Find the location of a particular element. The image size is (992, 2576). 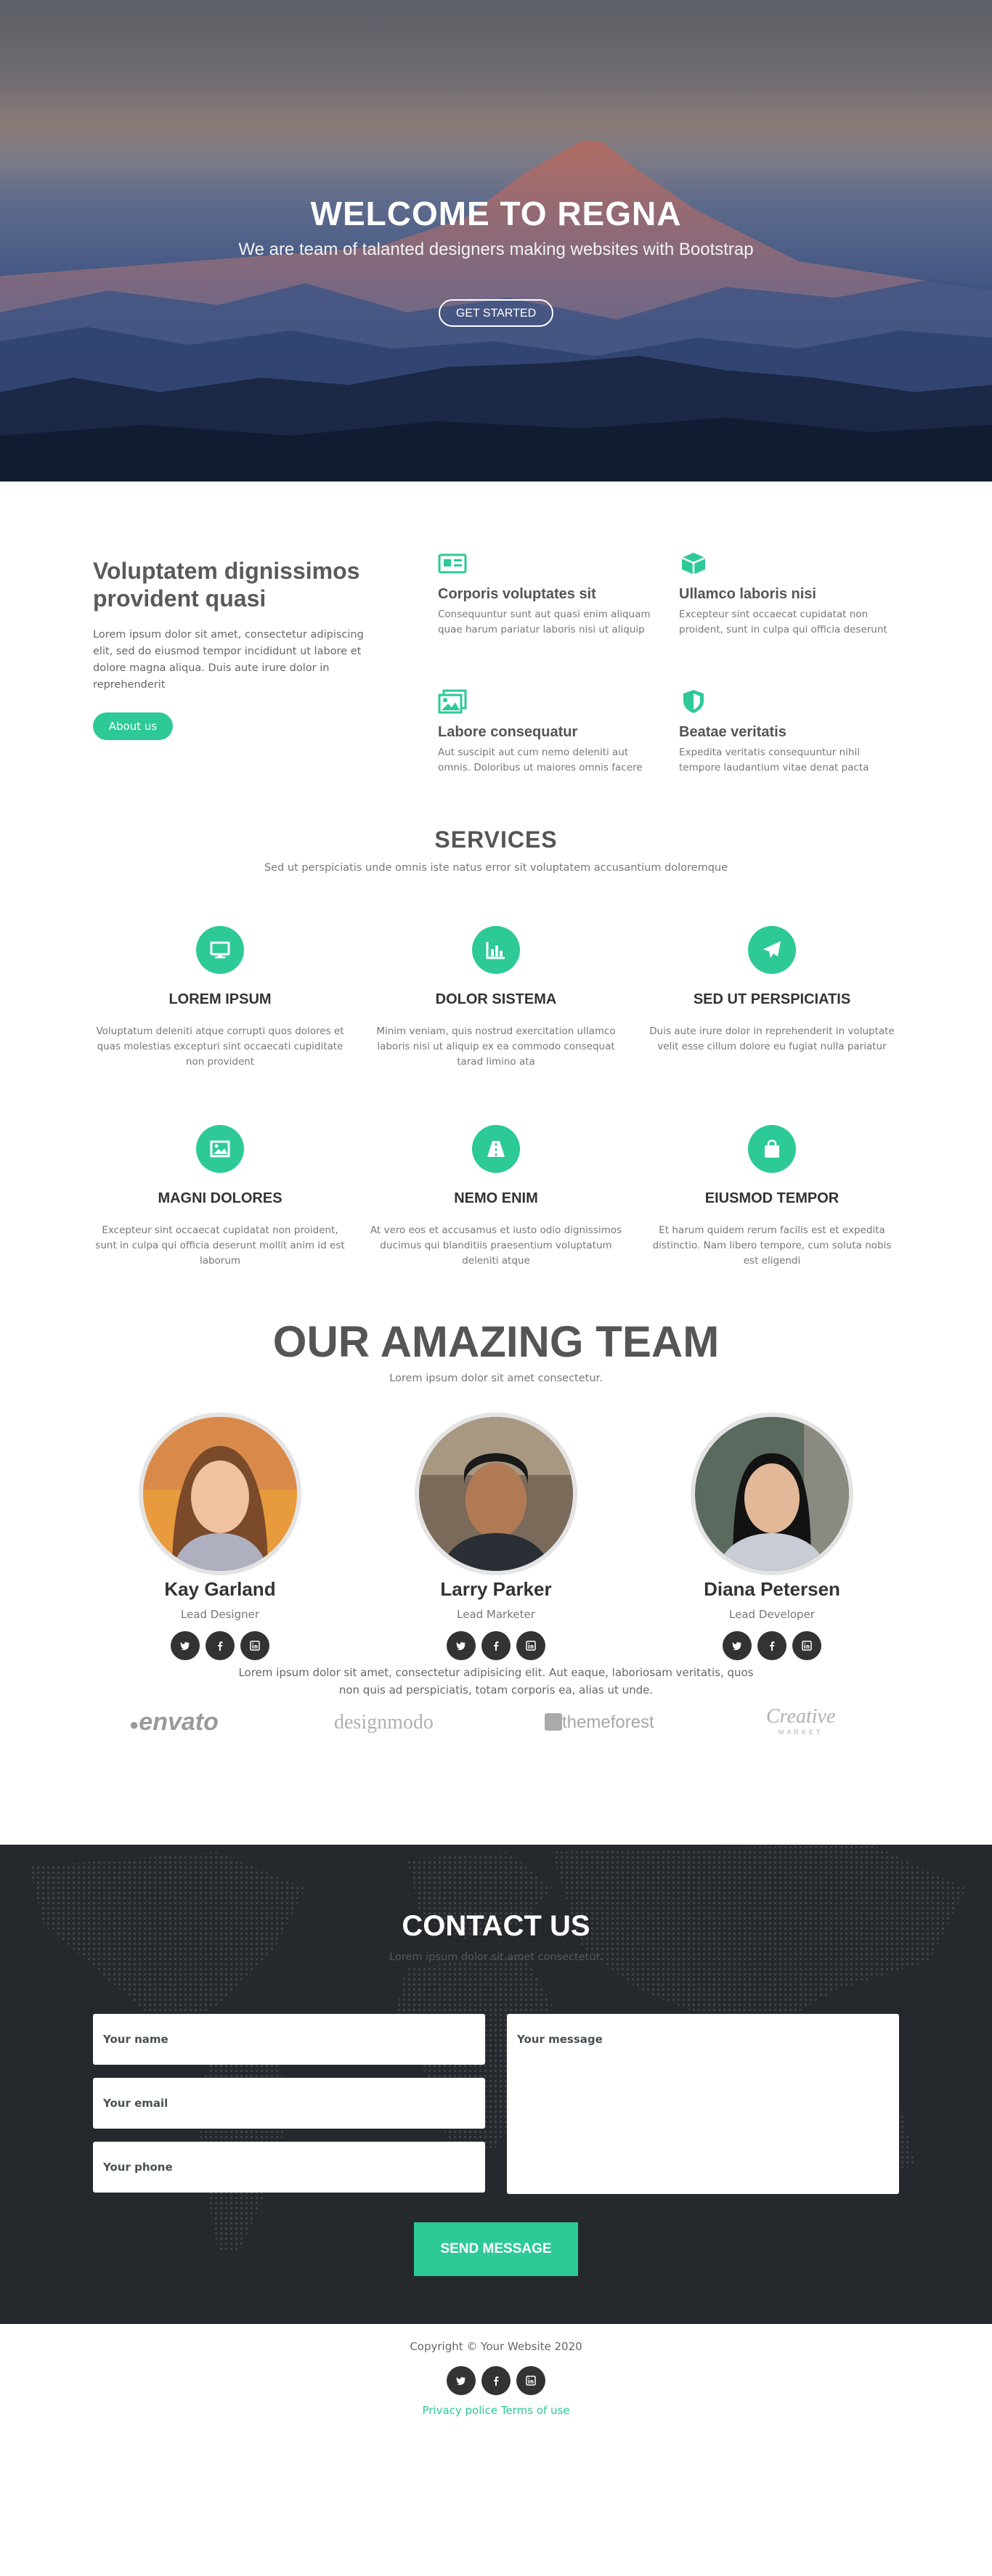

feature-title: Labore consequatur is located at coordinates (508, 732).